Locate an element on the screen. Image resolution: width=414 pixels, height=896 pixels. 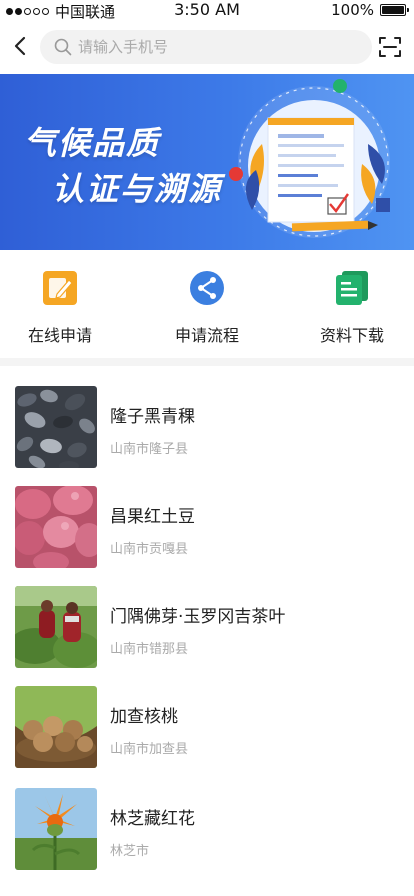
walnut-photo is located at coordinates (56, 727).